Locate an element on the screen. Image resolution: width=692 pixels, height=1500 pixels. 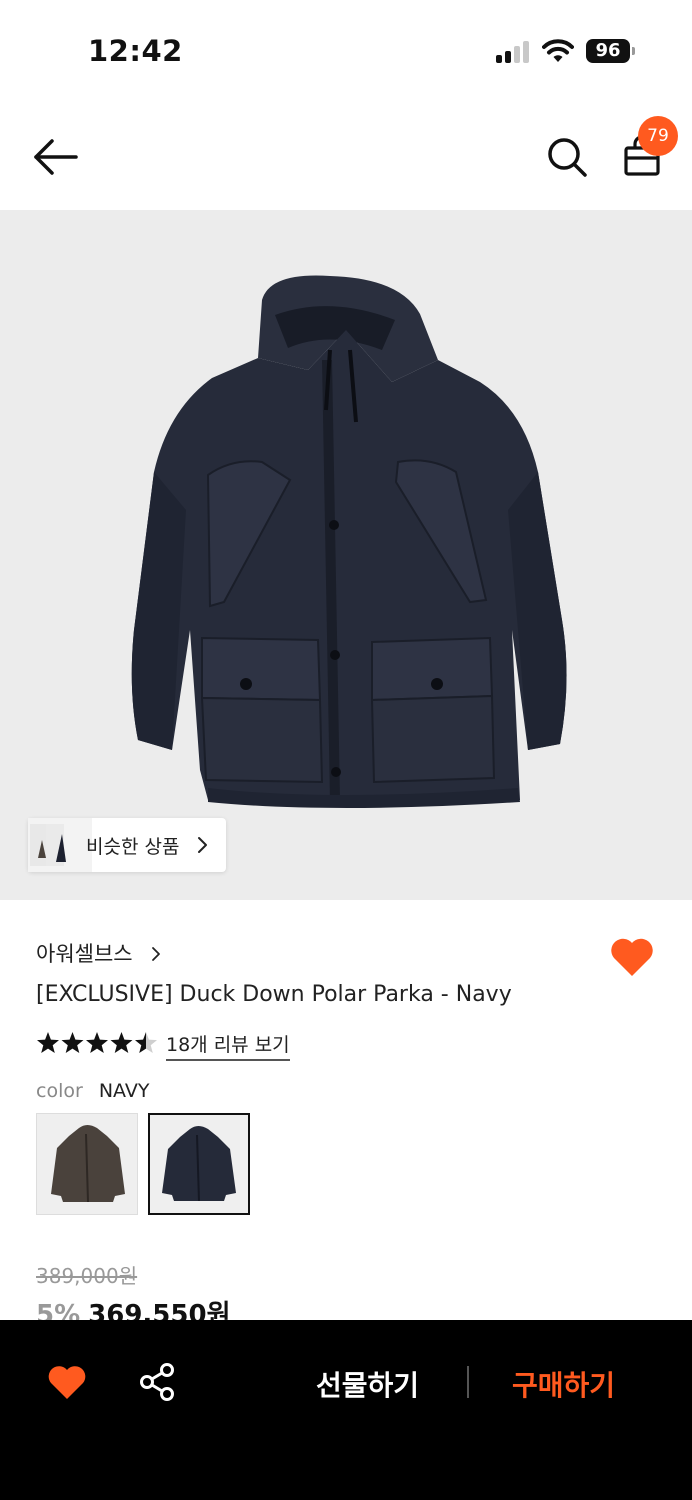
divider is located at coordinates (468, 1382).